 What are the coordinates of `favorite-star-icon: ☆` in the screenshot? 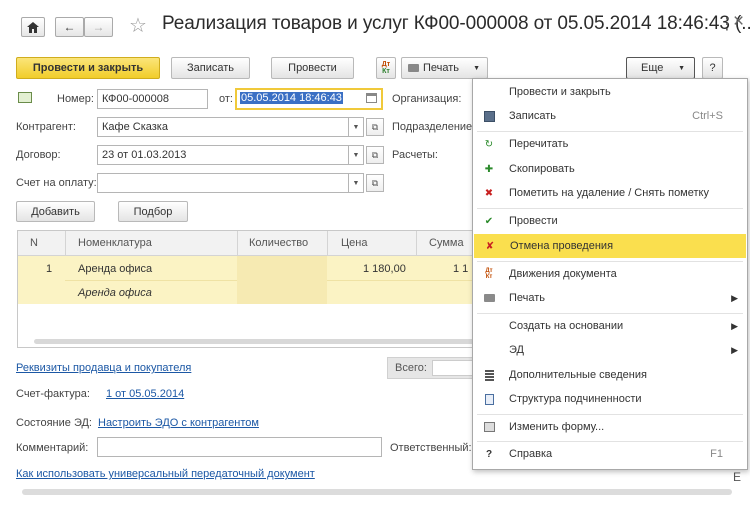 It's located at (138, 25).